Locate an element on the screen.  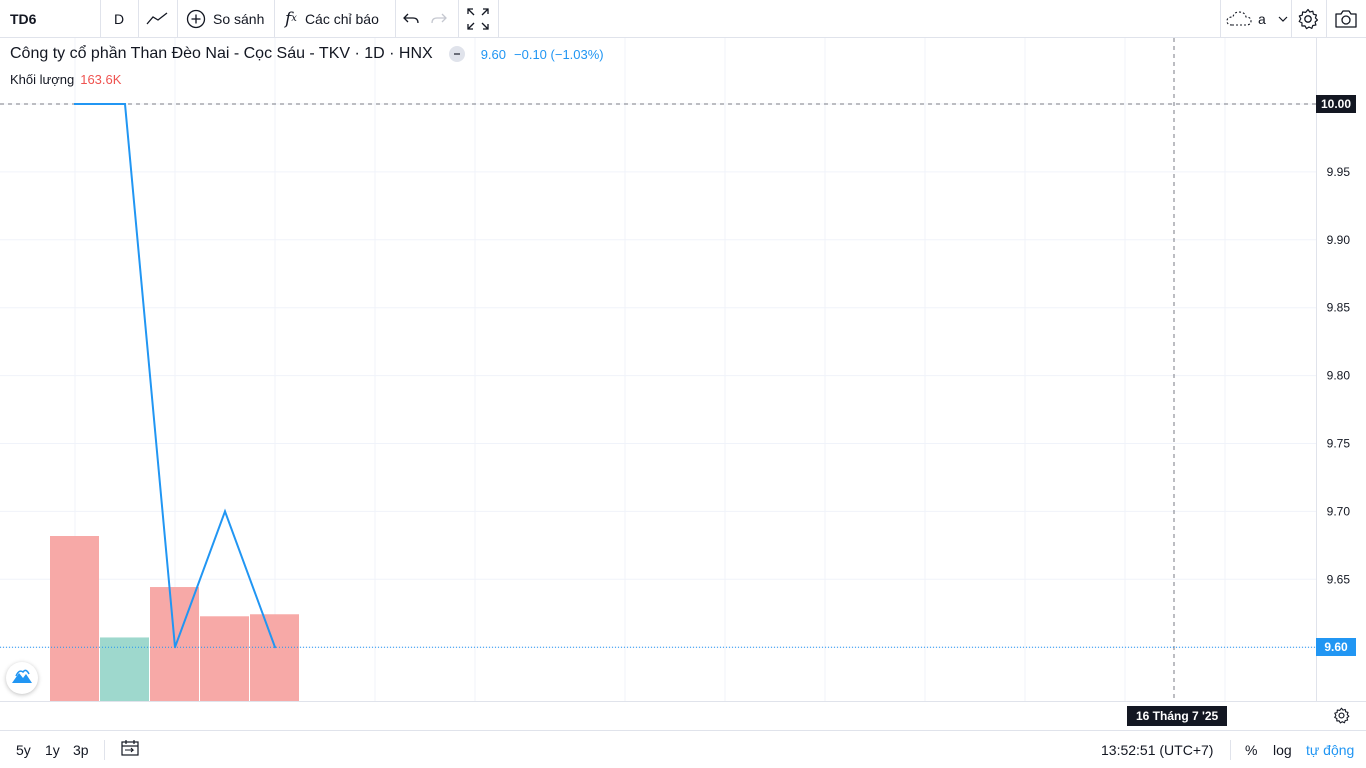
undo-button is located at coordinates (411, 18).